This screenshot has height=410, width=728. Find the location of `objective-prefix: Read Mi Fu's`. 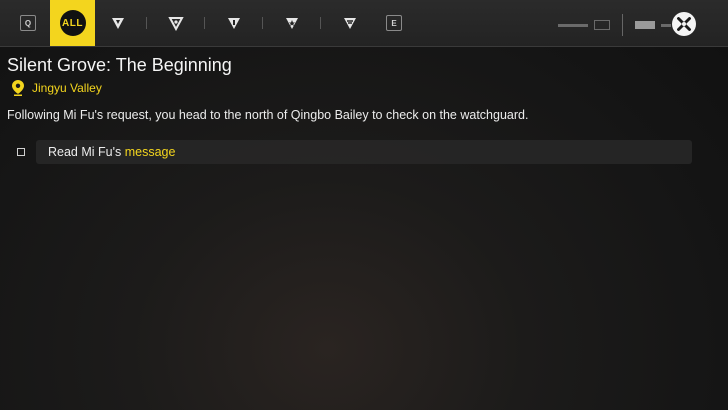

objective-prefix: Read Mi Fu's is located at coordinates (86, 152).